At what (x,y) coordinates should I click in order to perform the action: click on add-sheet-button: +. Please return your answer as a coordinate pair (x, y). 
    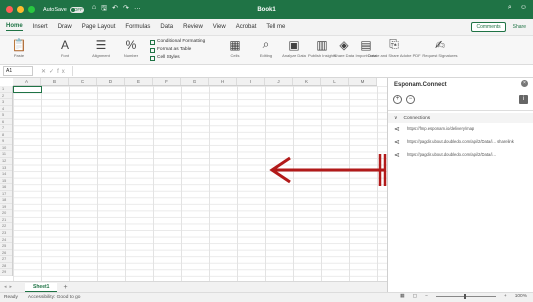
    Looking at the image, I should click on (65, 287).